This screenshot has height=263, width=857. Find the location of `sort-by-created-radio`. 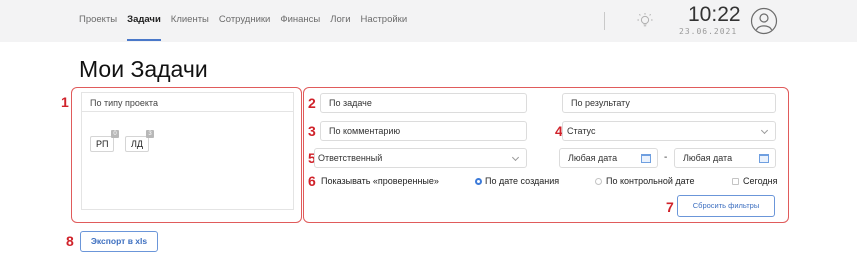

sort-by-created-radio is located at coordinates (478, 181).